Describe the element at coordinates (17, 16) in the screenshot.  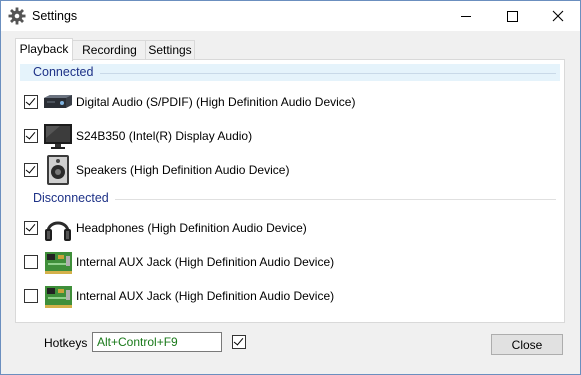
I see `gear-icon` at that location.